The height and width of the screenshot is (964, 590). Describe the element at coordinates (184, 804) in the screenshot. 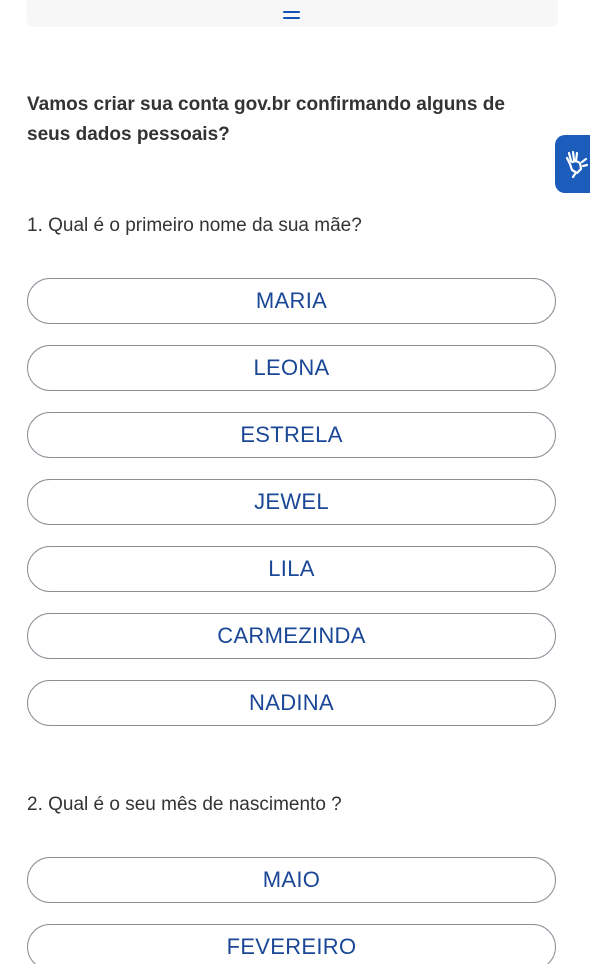

I see `question-2-label: 2. Qual é o seu mês de nascimento ?` at that location.